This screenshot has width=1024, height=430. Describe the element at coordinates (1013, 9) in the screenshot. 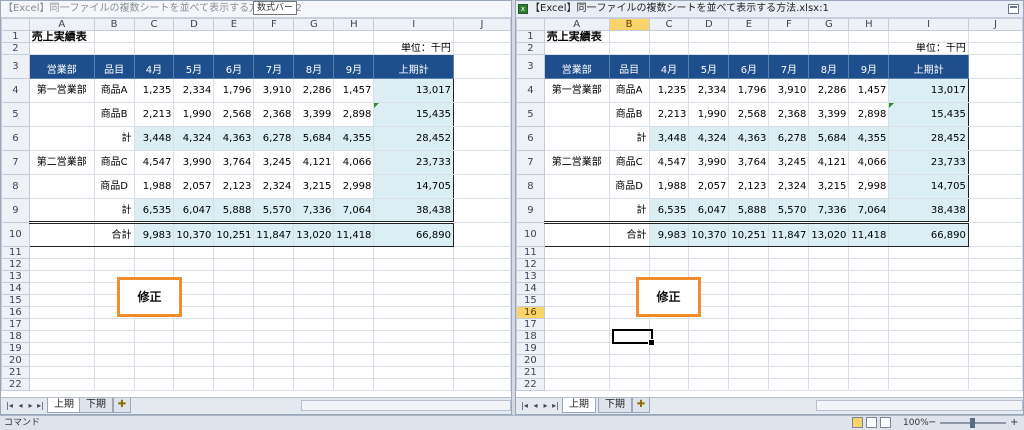

I see `maximize-icon` at that location.